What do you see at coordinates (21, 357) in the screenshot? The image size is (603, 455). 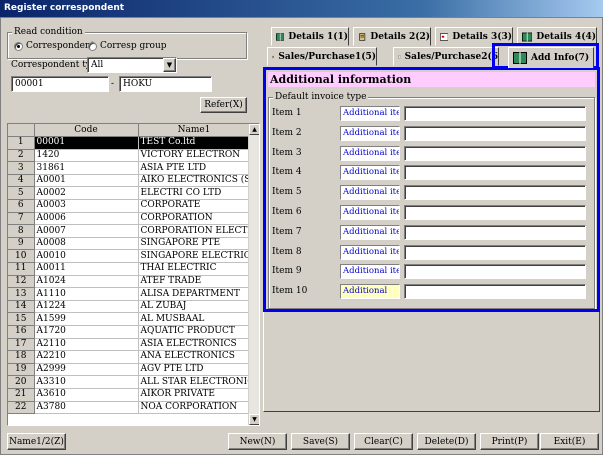 I see `row-number-cell: 18` at bounding box center [21, 357].